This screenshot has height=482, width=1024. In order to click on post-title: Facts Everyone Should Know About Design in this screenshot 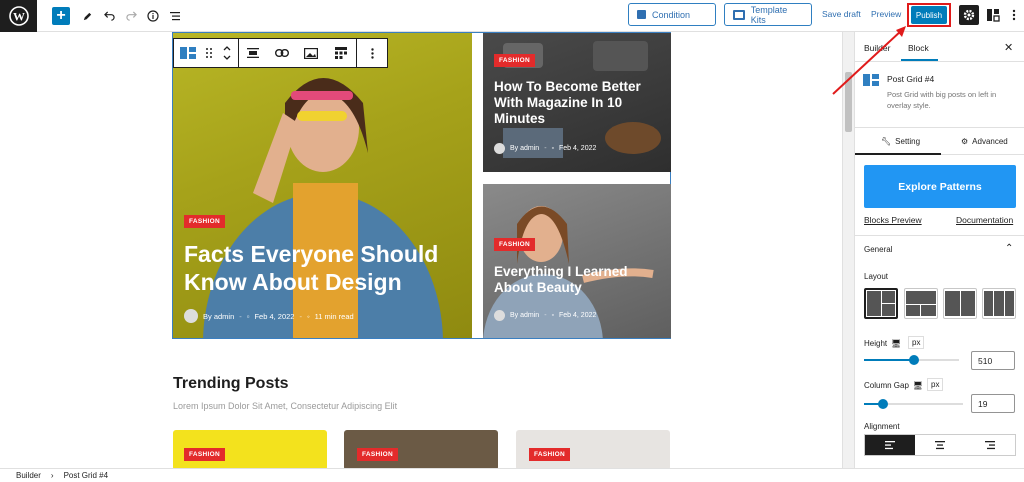, I will do `click(321, 268)`.